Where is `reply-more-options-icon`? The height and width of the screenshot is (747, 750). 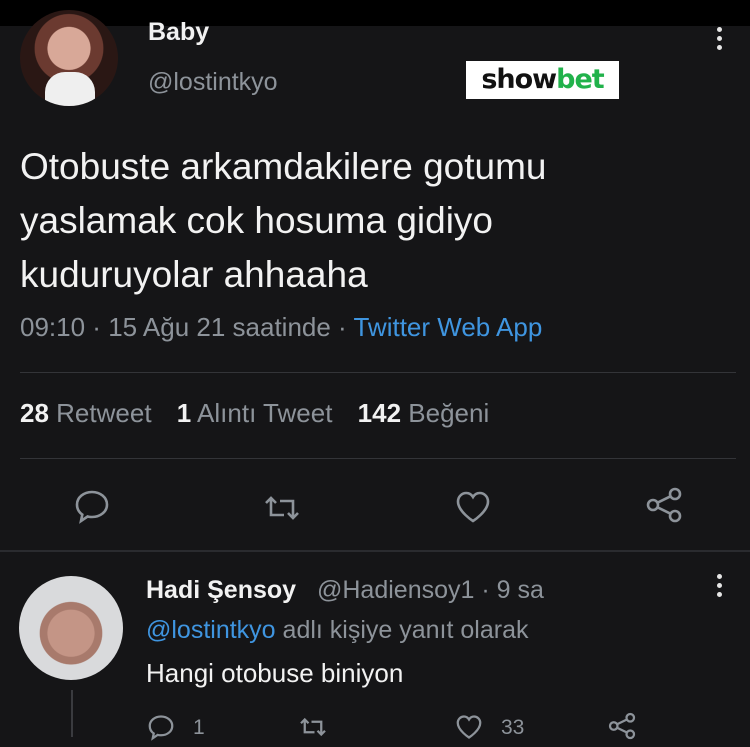 reply-more-options-icon is located at coordinates (720, 587).